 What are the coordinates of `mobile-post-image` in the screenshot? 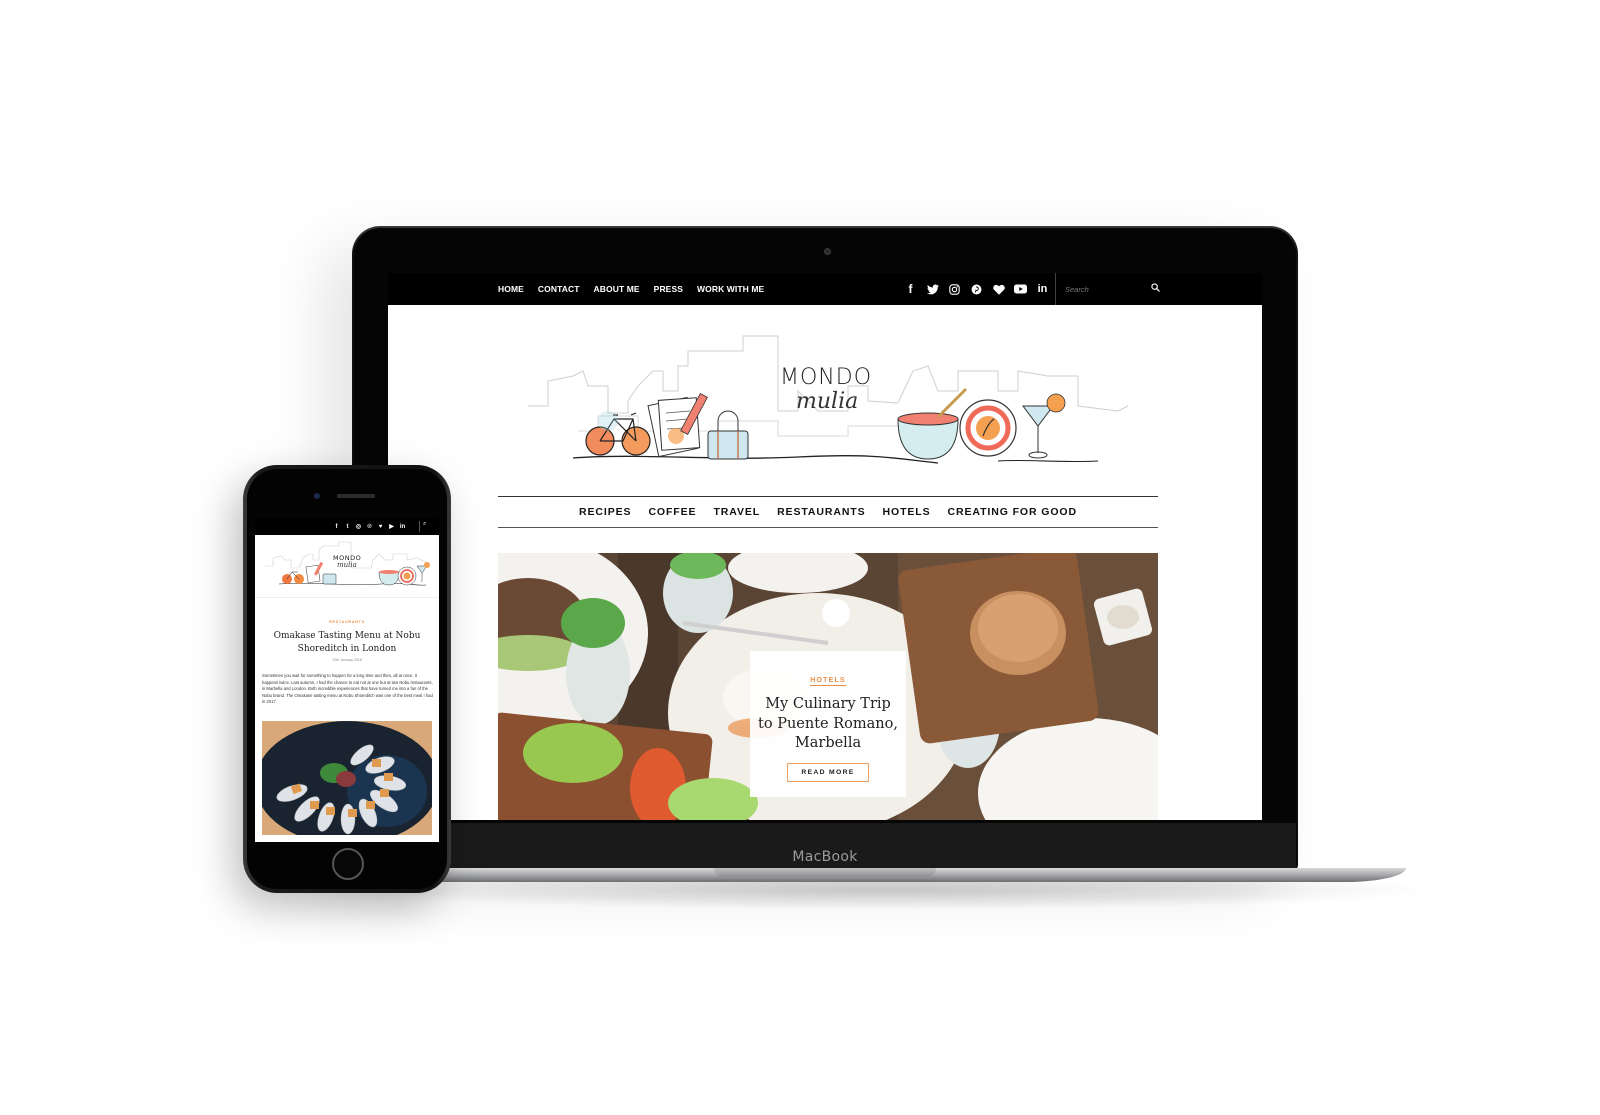 It's located at (347, 778).